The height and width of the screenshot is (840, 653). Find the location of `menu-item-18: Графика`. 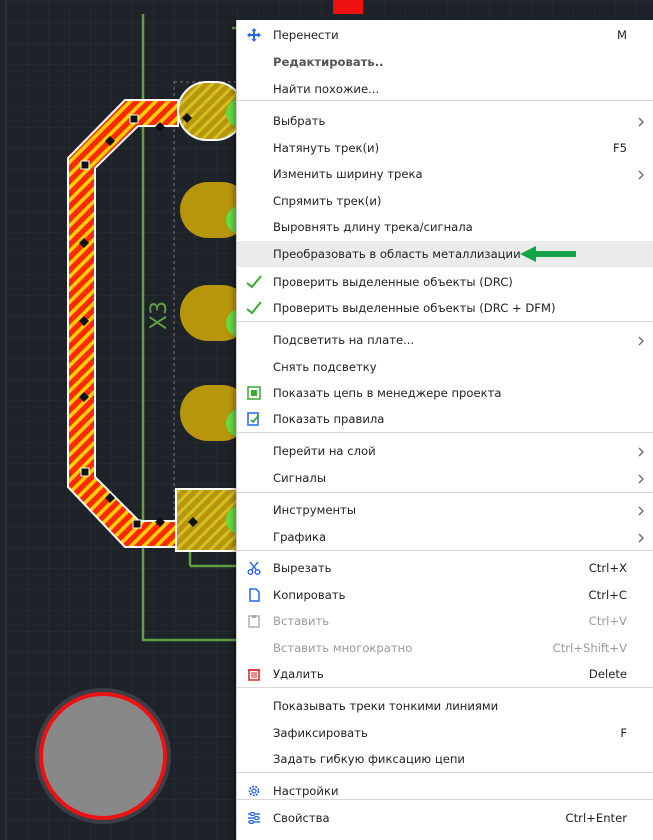

menu-item-18: Графика is located at coordinates (445, 537).